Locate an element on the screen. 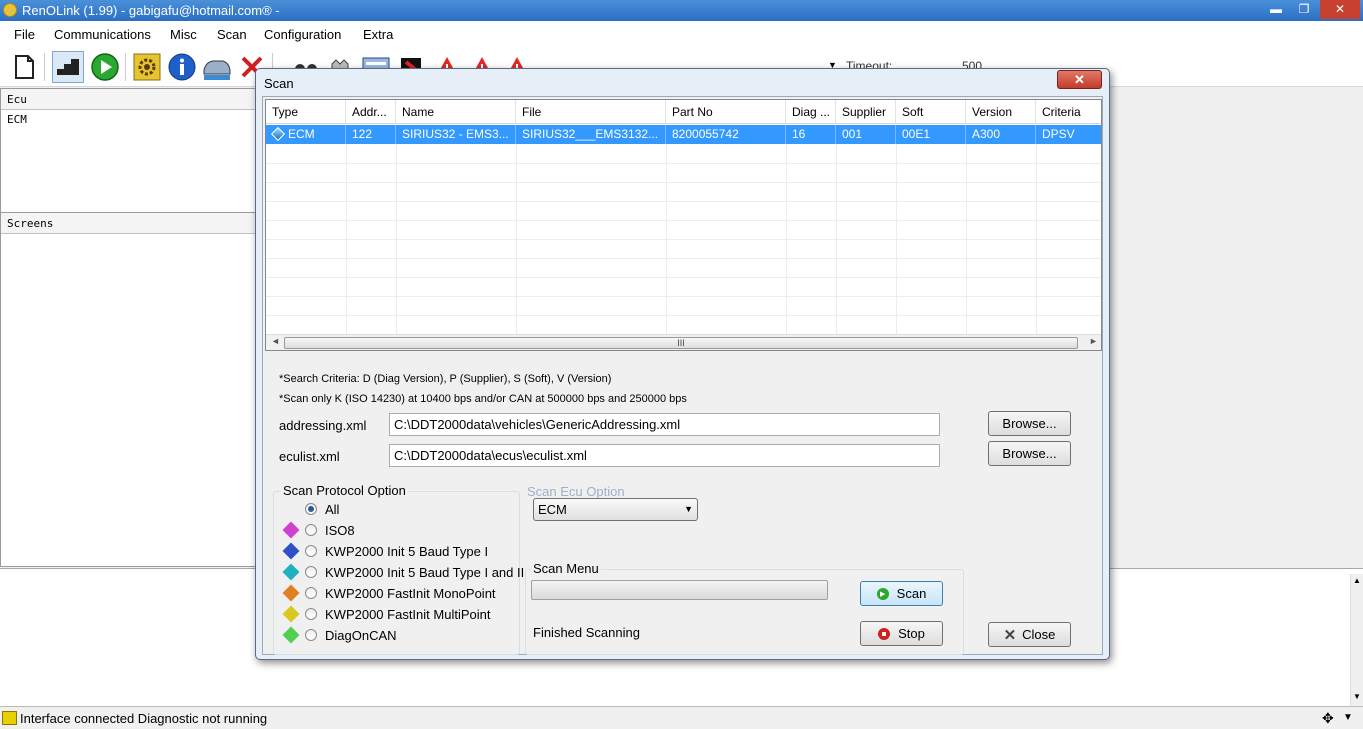  scroll-down-icon: ▼ is located at coordinates (1357, 696).